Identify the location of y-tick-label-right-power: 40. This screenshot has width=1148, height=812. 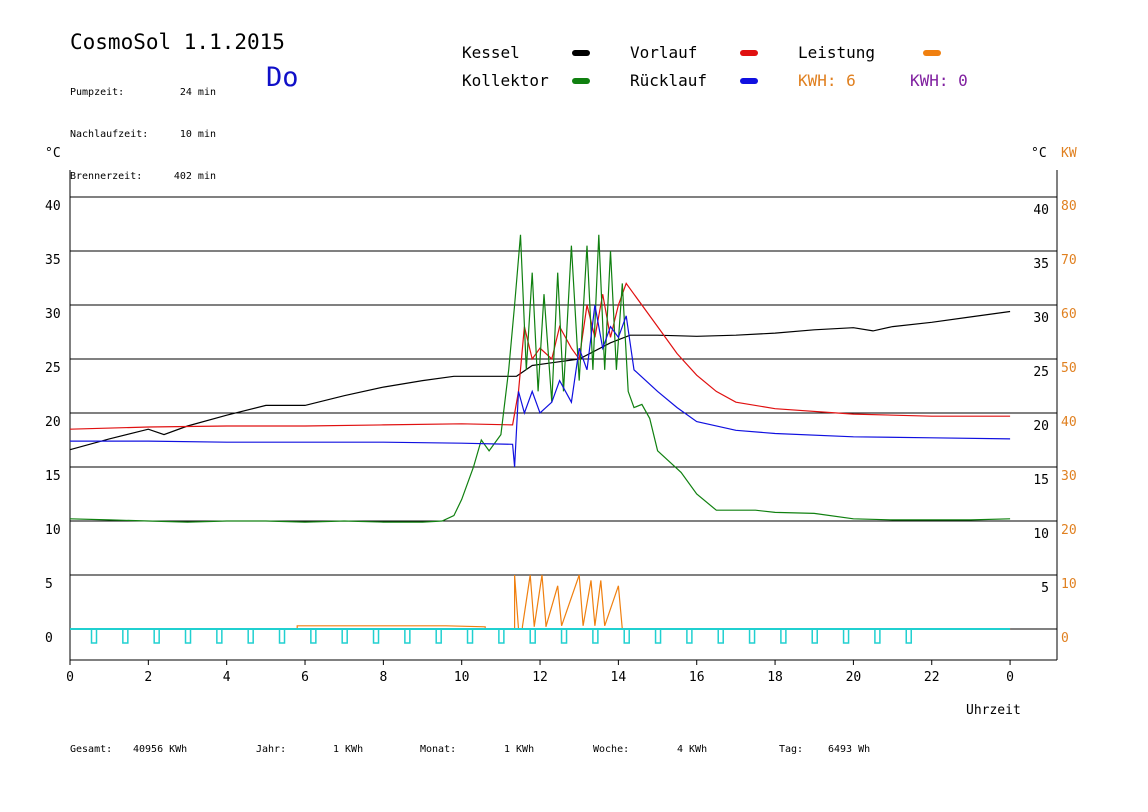
(1069, 422).